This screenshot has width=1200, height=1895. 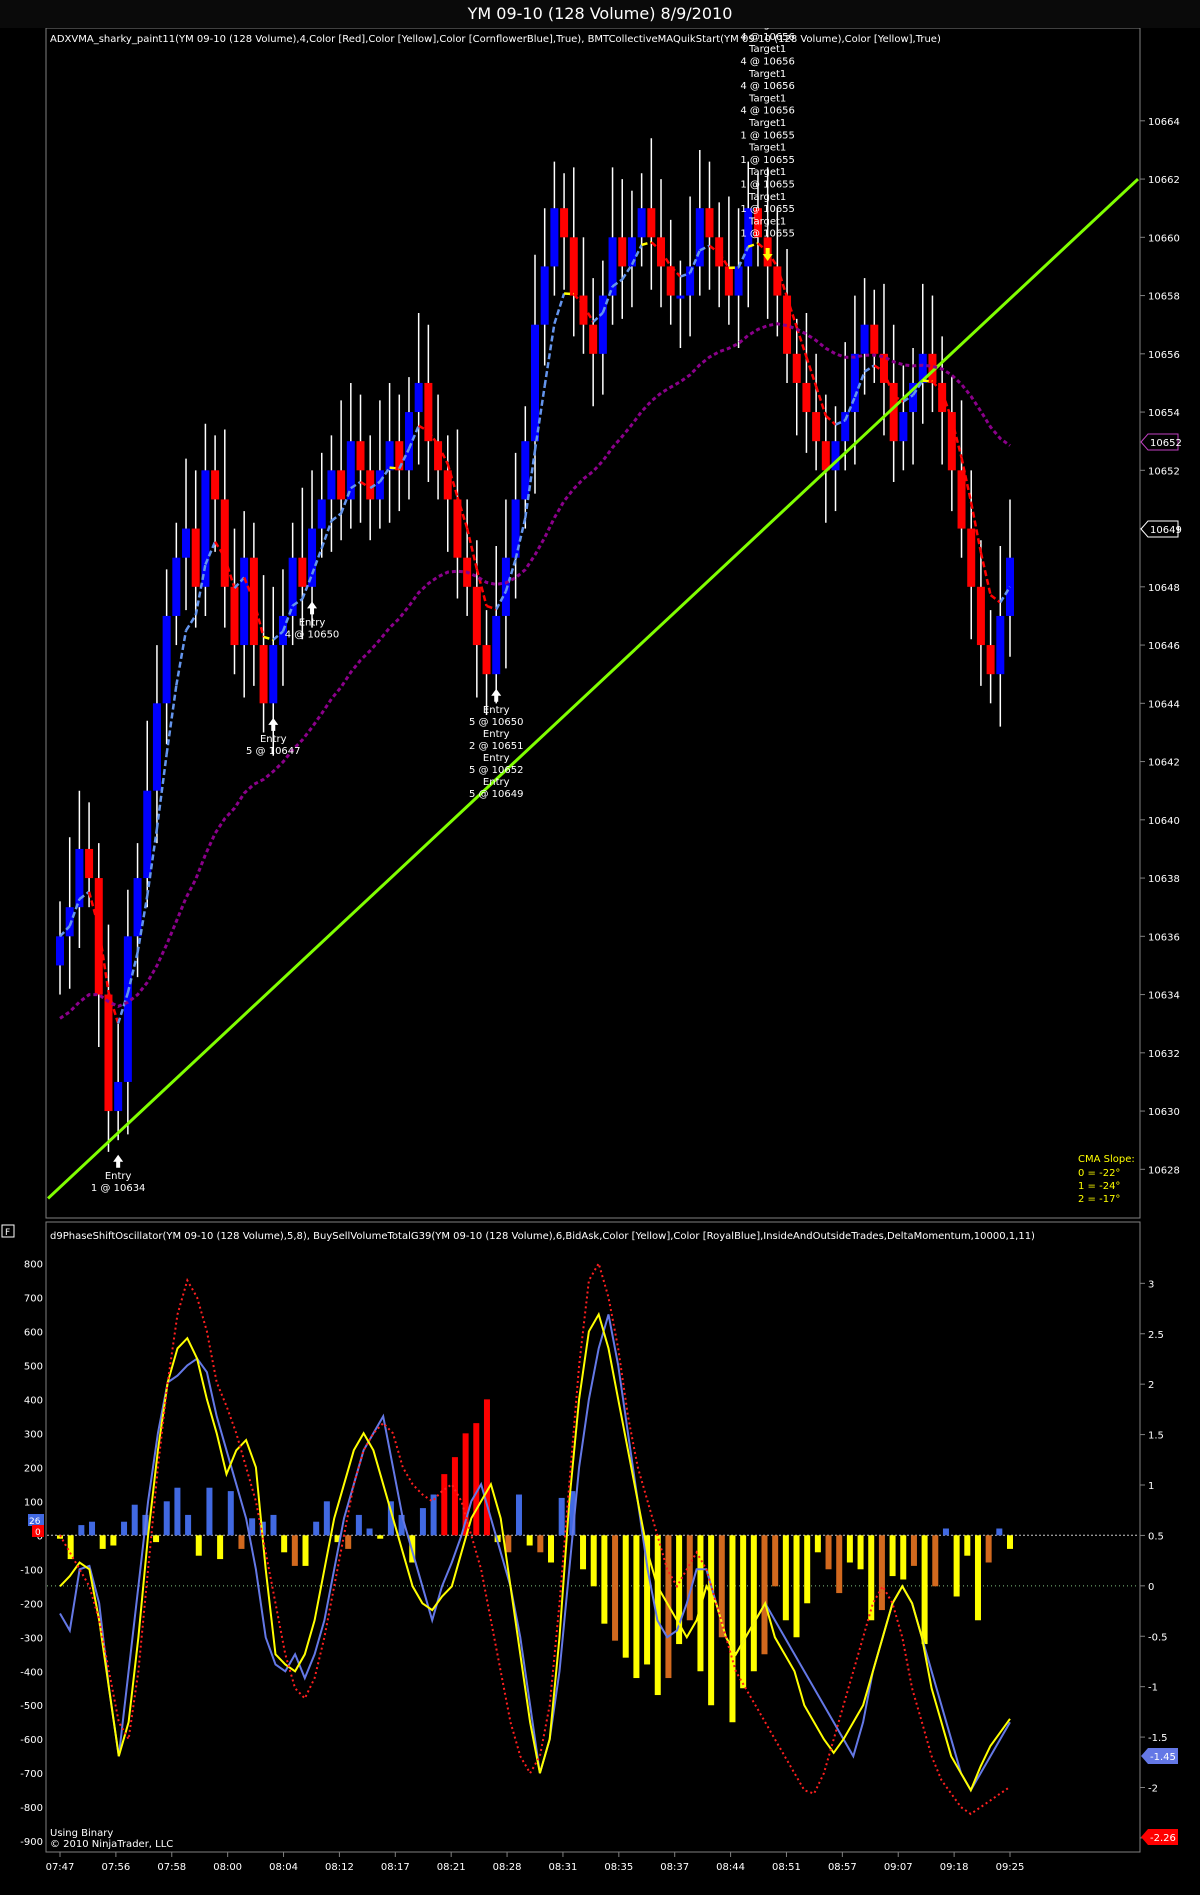 I want to click on x-tick-label: 08:00, so click(x=227, y=1867).